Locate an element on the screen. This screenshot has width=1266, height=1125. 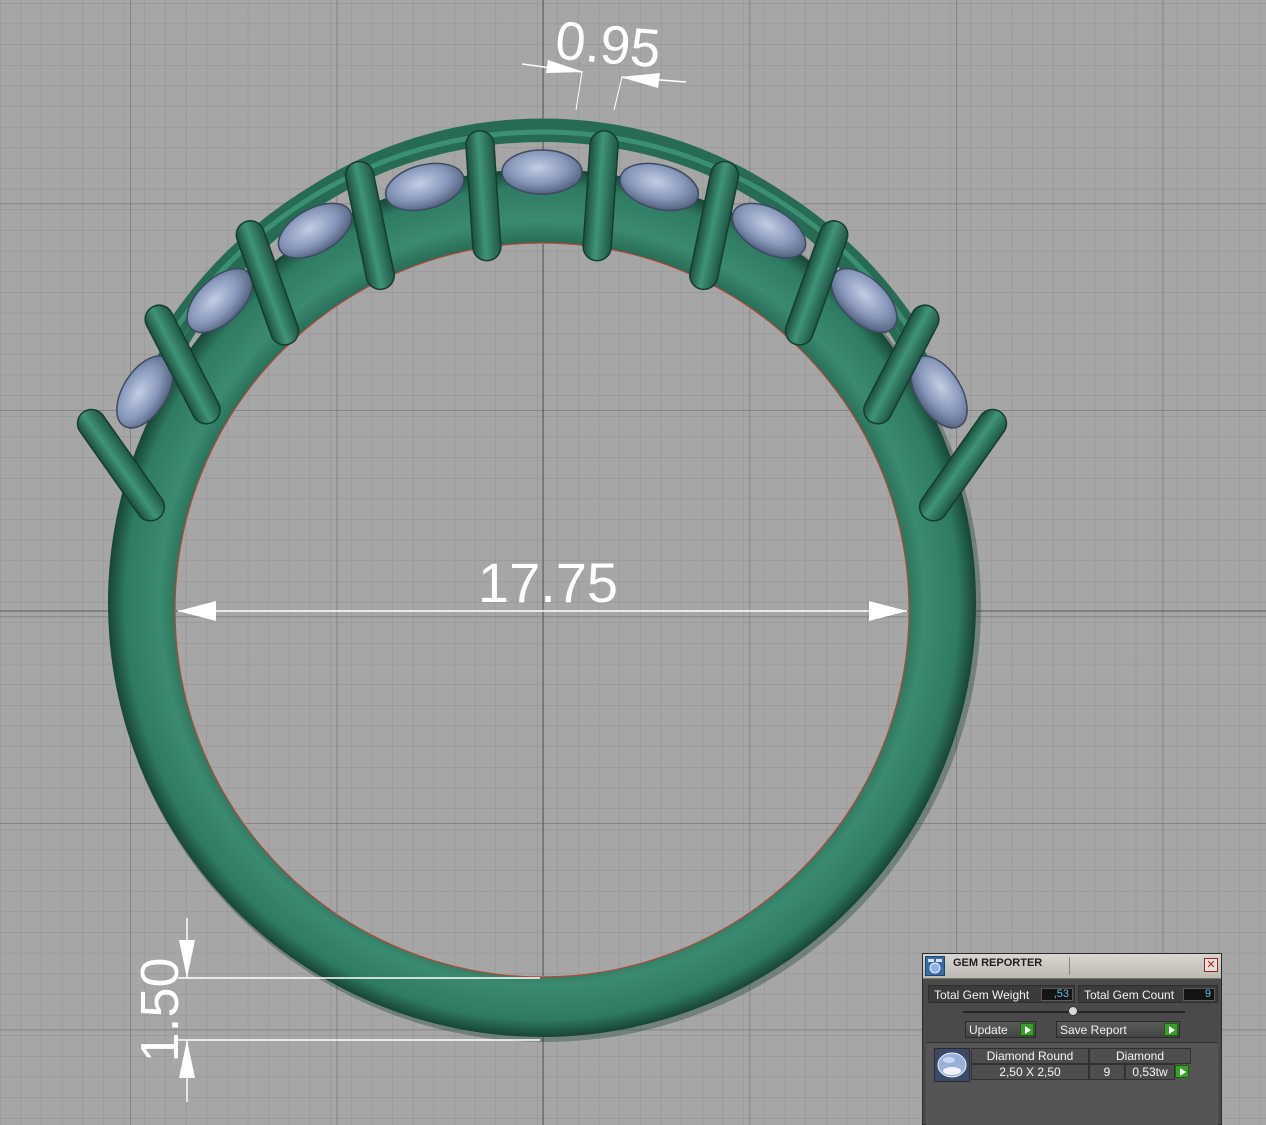
total-gem-count-label: Total Gem Count is located at coordinates (1129, 995).